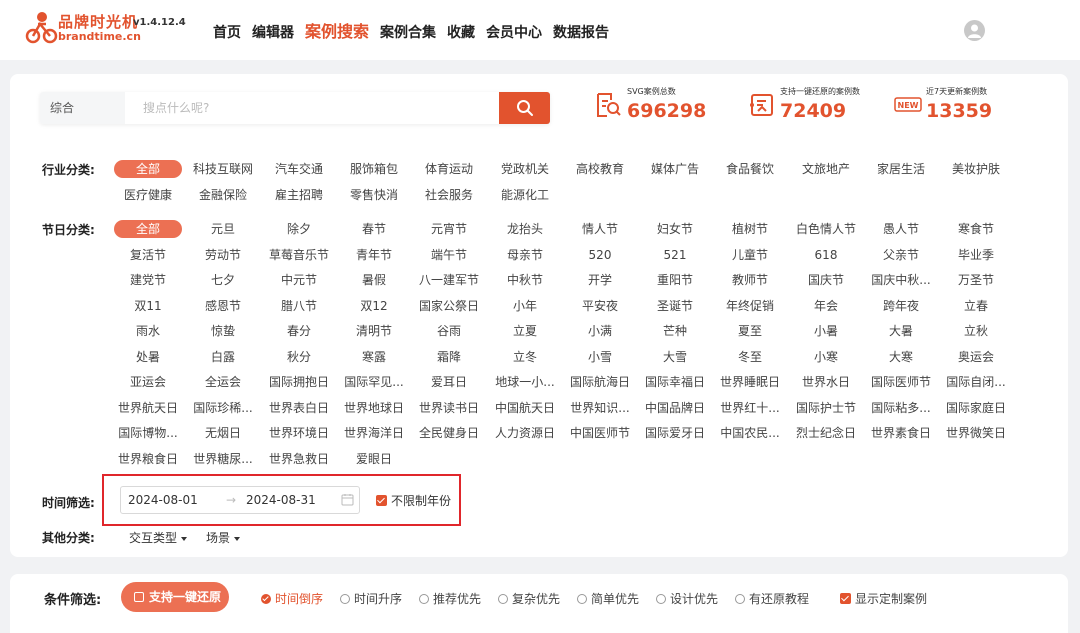 This screenshot has width=1080, height=633. I want to click on industry-tag: 媒体广告, so click(675, 169).